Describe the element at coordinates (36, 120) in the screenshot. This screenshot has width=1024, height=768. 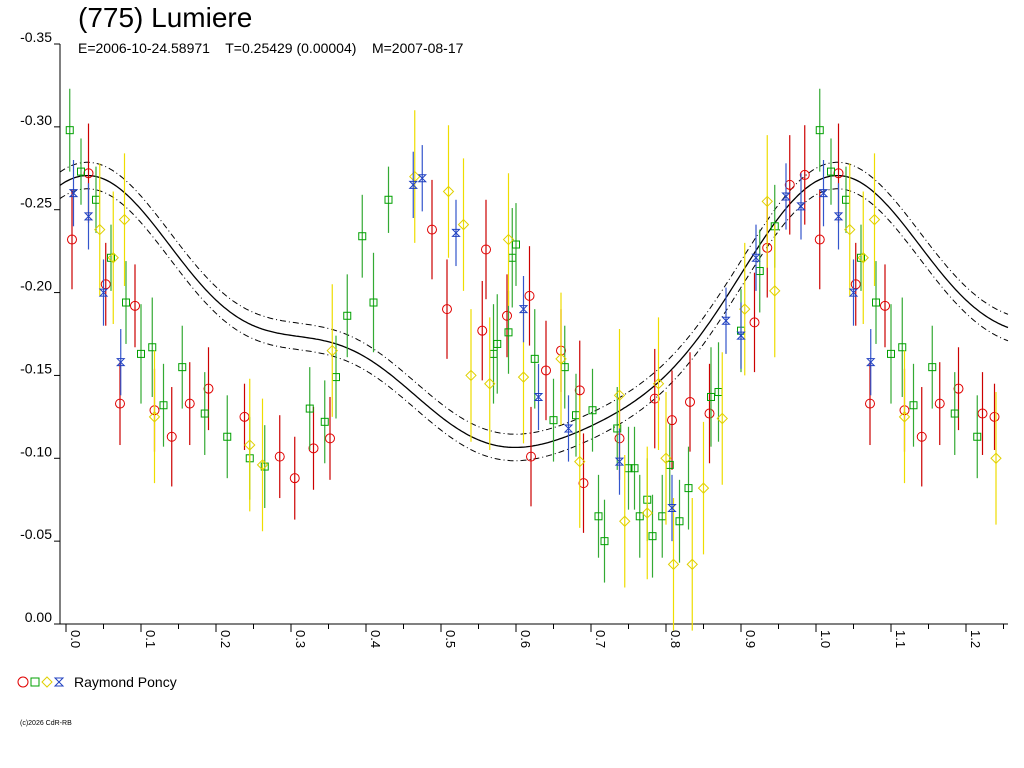
I see `y-tick-label: -0.30` at that location.